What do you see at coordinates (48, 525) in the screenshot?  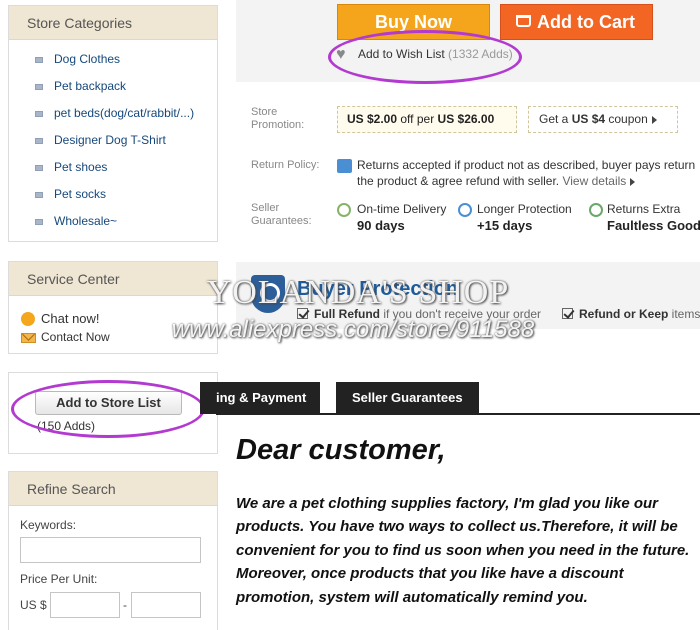 I see `keywords-label: Keywords:` at bounding box center [48, 525].